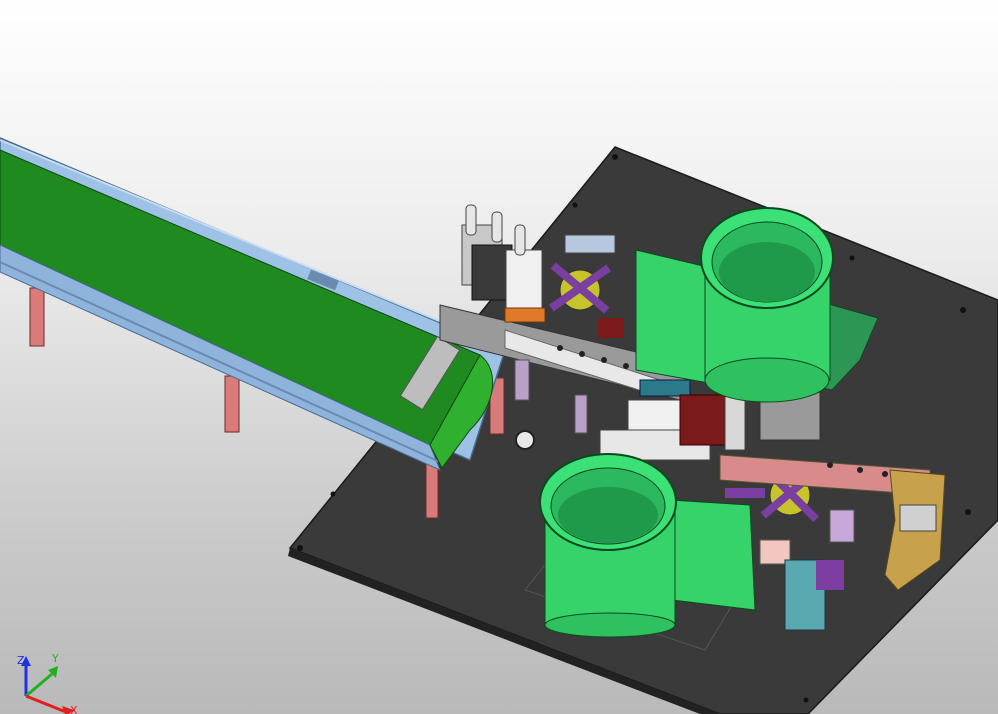 The height and width of the screenshot is (714, 998). What do you see at coordinates (39, 685) in the screenshot?
I see `y-axis-arrow` at bounding box center [39, 685].